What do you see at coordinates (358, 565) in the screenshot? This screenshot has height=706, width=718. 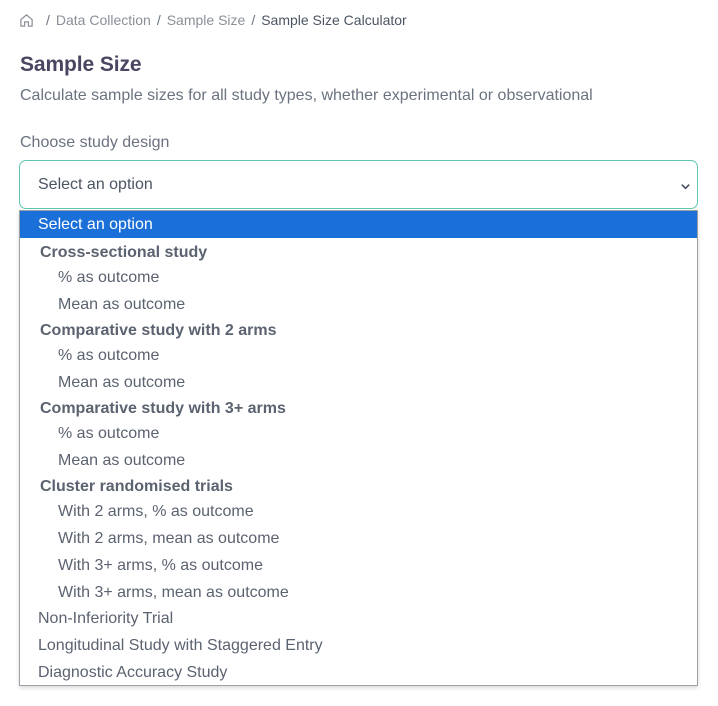 I see `dropdown-option: With 3+ arms, % as outcome` at bounding box center [358, 565].